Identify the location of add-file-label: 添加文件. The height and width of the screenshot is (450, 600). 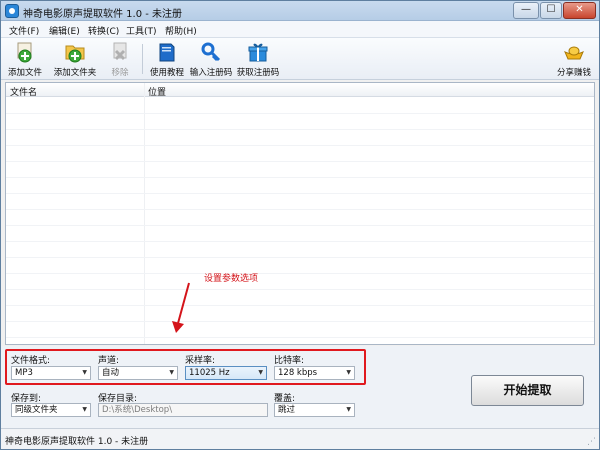
(24, 73).